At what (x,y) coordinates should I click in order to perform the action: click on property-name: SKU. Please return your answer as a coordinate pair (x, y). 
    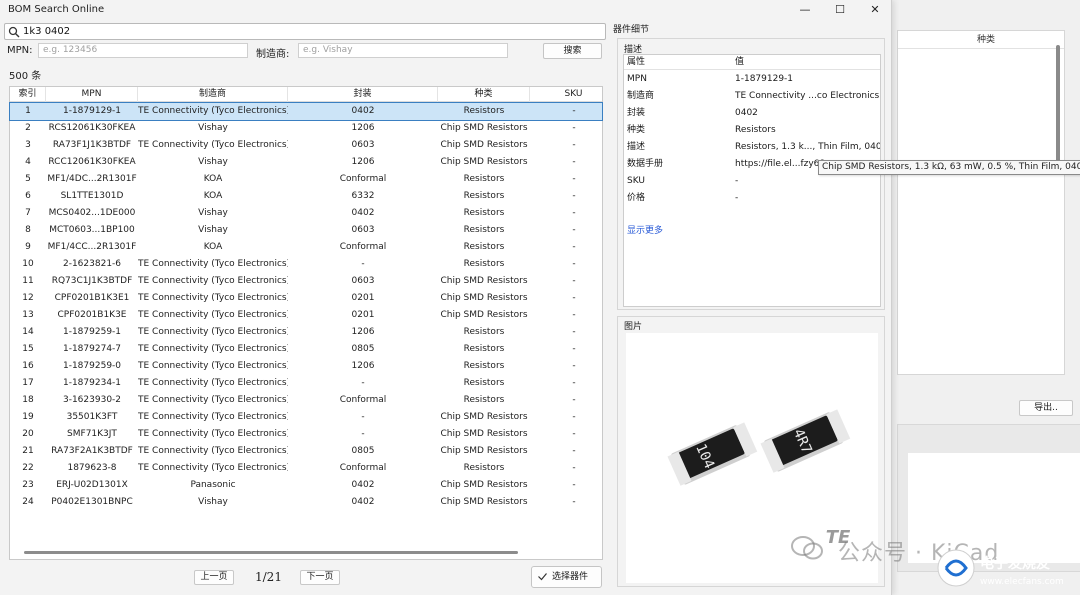
    Looking at the image, I should click on (636, 181).